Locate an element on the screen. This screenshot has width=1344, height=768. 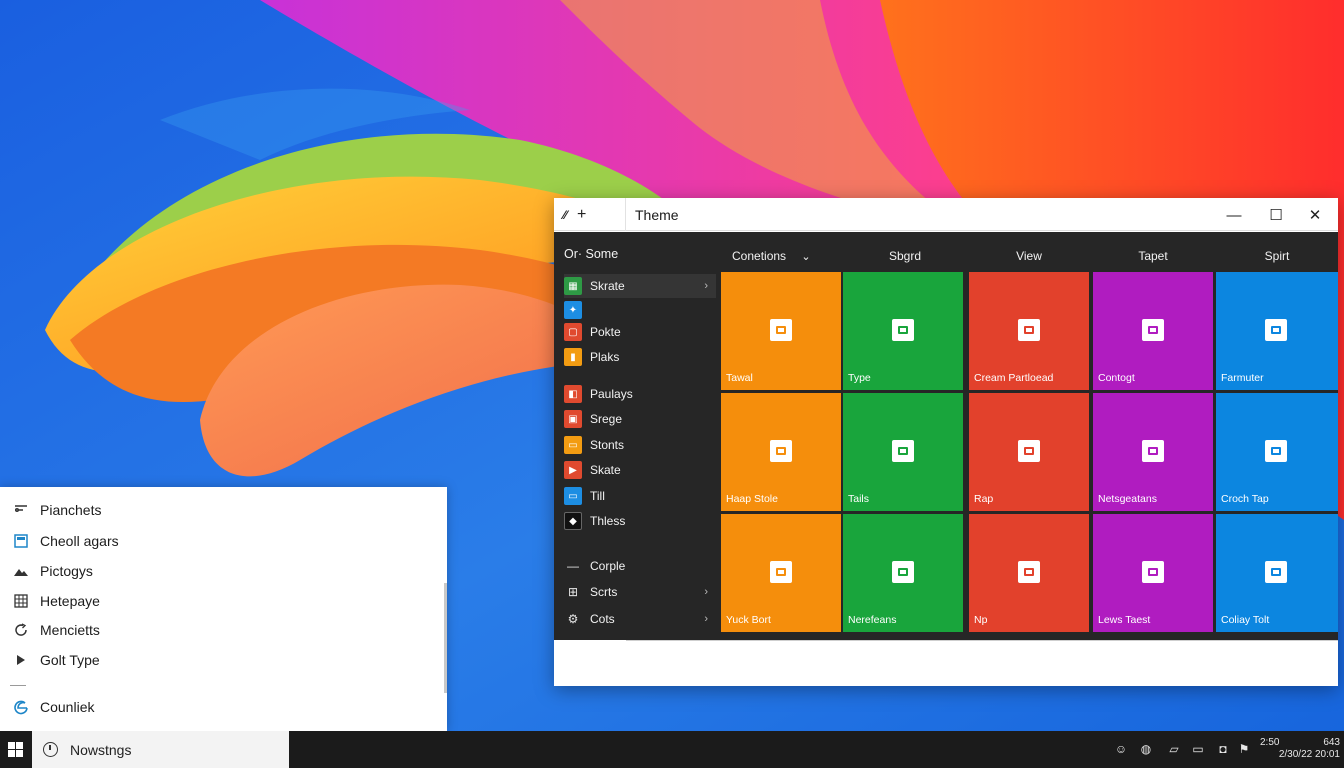
refresh-icon is located at coordinates (1276, 451).